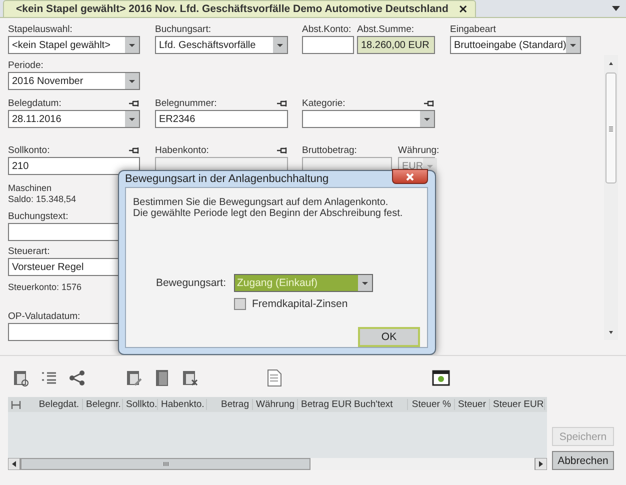 The height and width of the screenshot is (485, 626). Describe the element at coordinates (26, 65) in the screenshot. I see `field-label: Periode:` at that location.